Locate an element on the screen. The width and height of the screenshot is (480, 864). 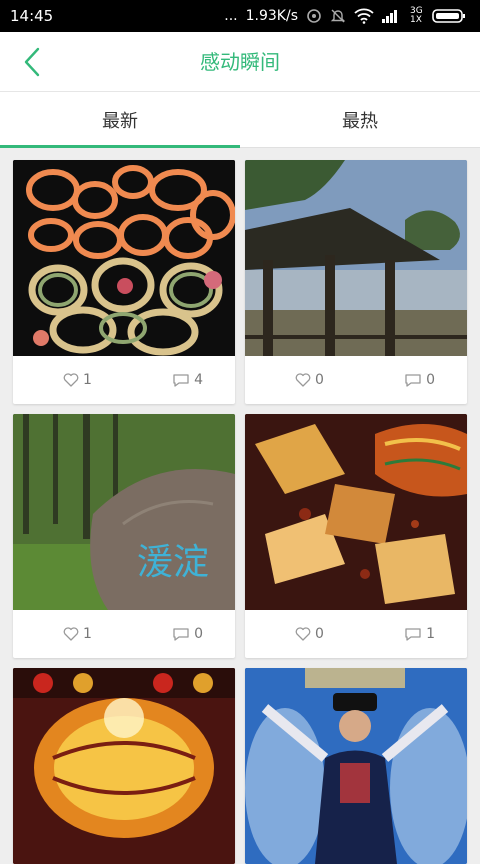
signal-icon is located at coordinates (392, 16).